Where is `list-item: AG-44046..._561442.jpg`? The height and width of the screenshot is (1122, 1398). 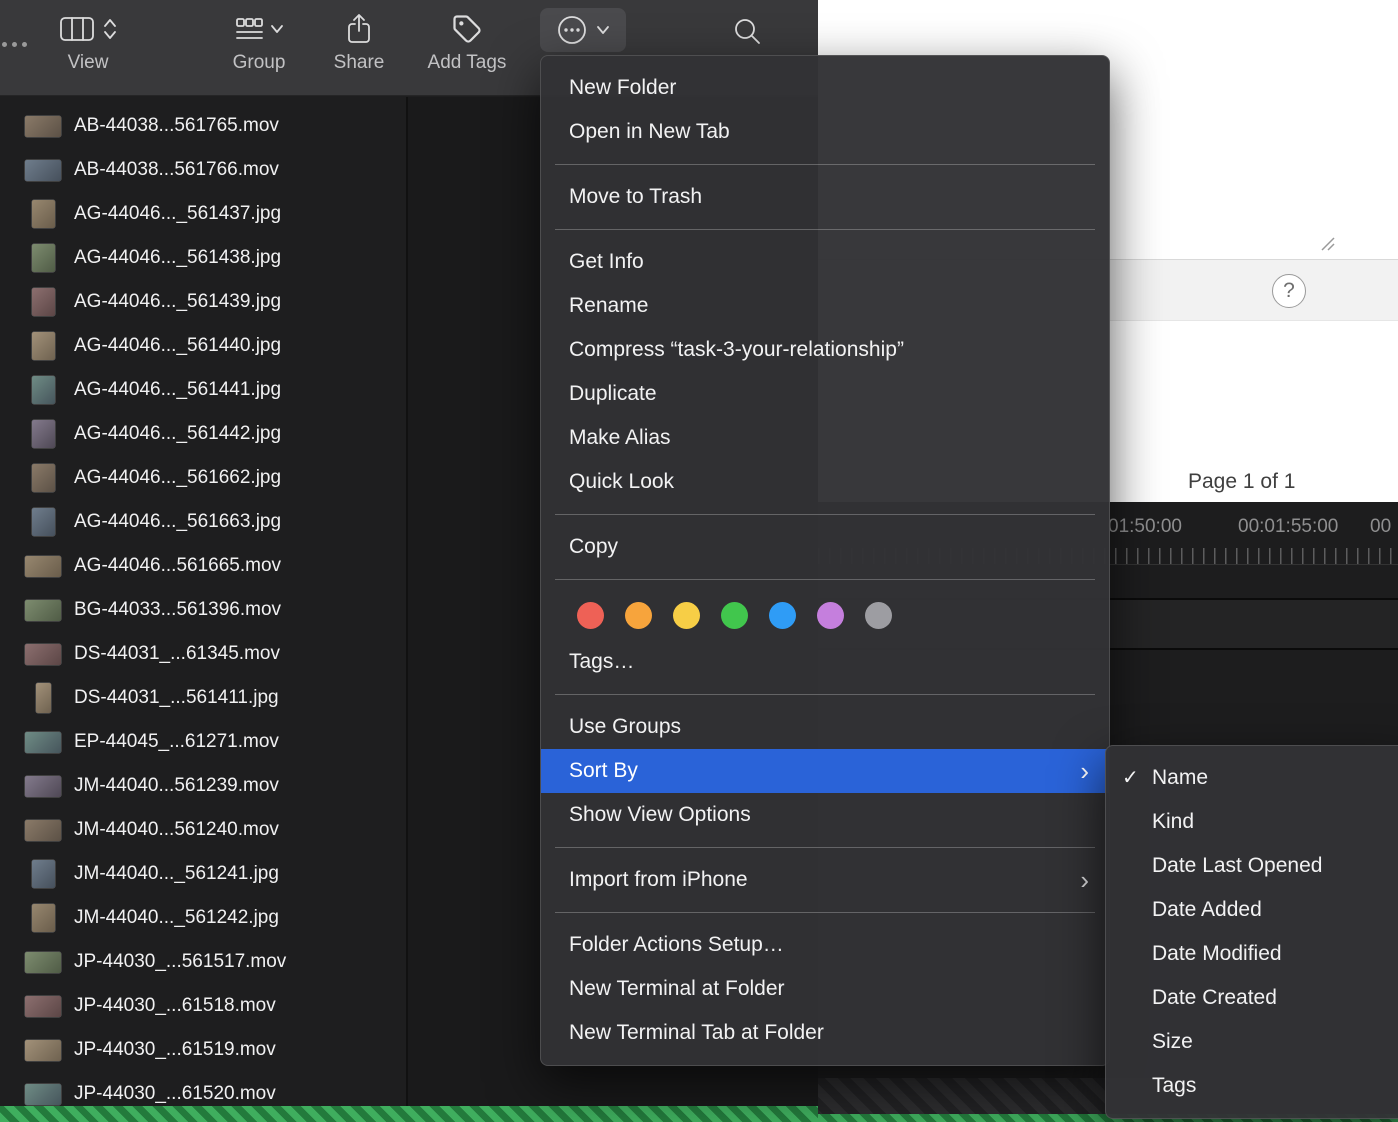
list-item: AG-44046..._561442.jpg is located at coordinates (203, 434).